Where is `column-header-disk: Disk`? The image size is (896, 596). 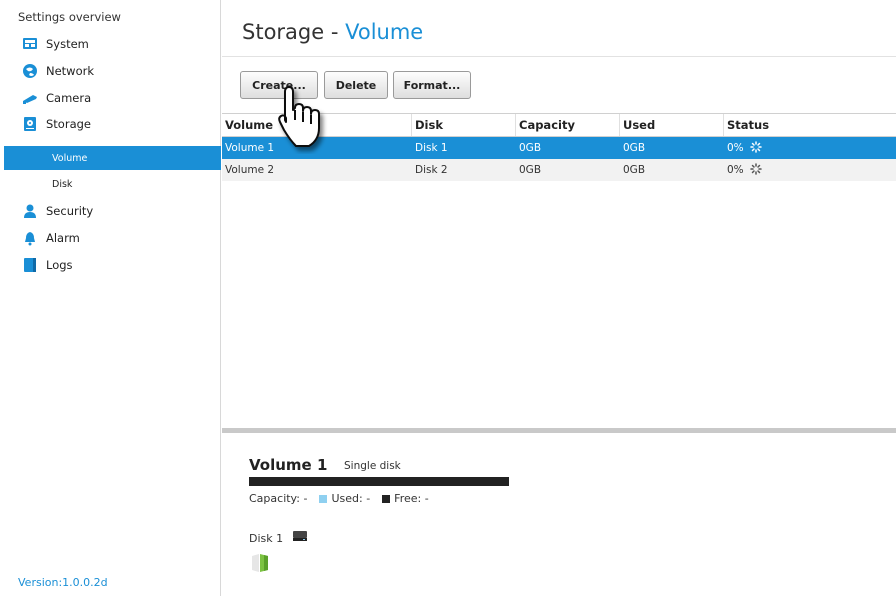
column-header-disk: Disk is located at coordinates (464, 125).